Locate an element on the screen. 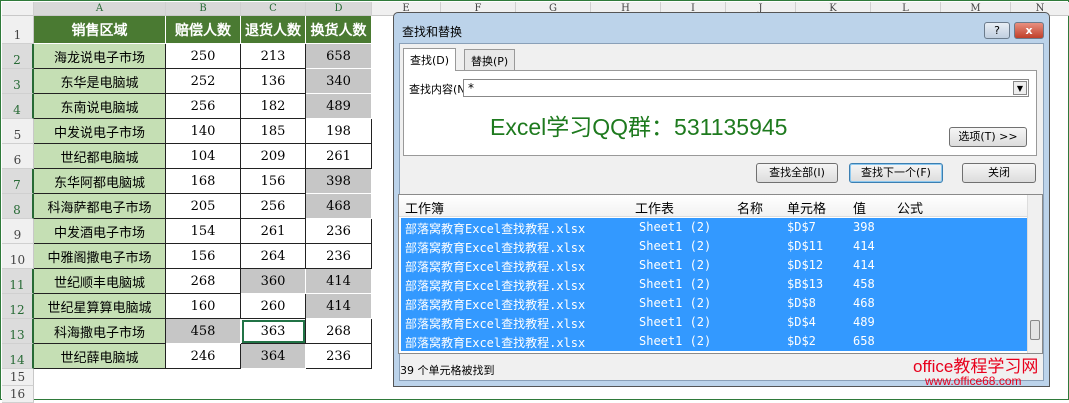 This screenshot has height=403, width=1069. cell-B3: 252 is located at coordinates (203, 81).